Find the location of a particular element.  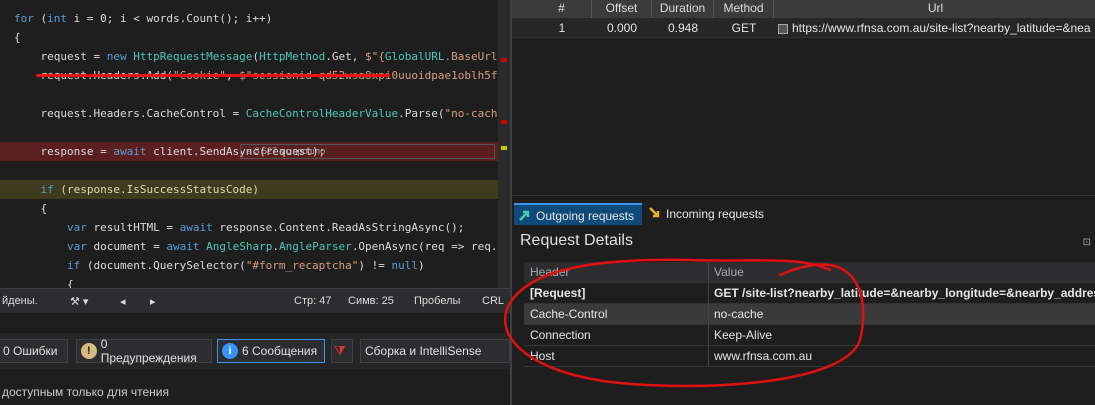

details-header-item: Cache-Control no-cache is located at coordinates (809, 314).